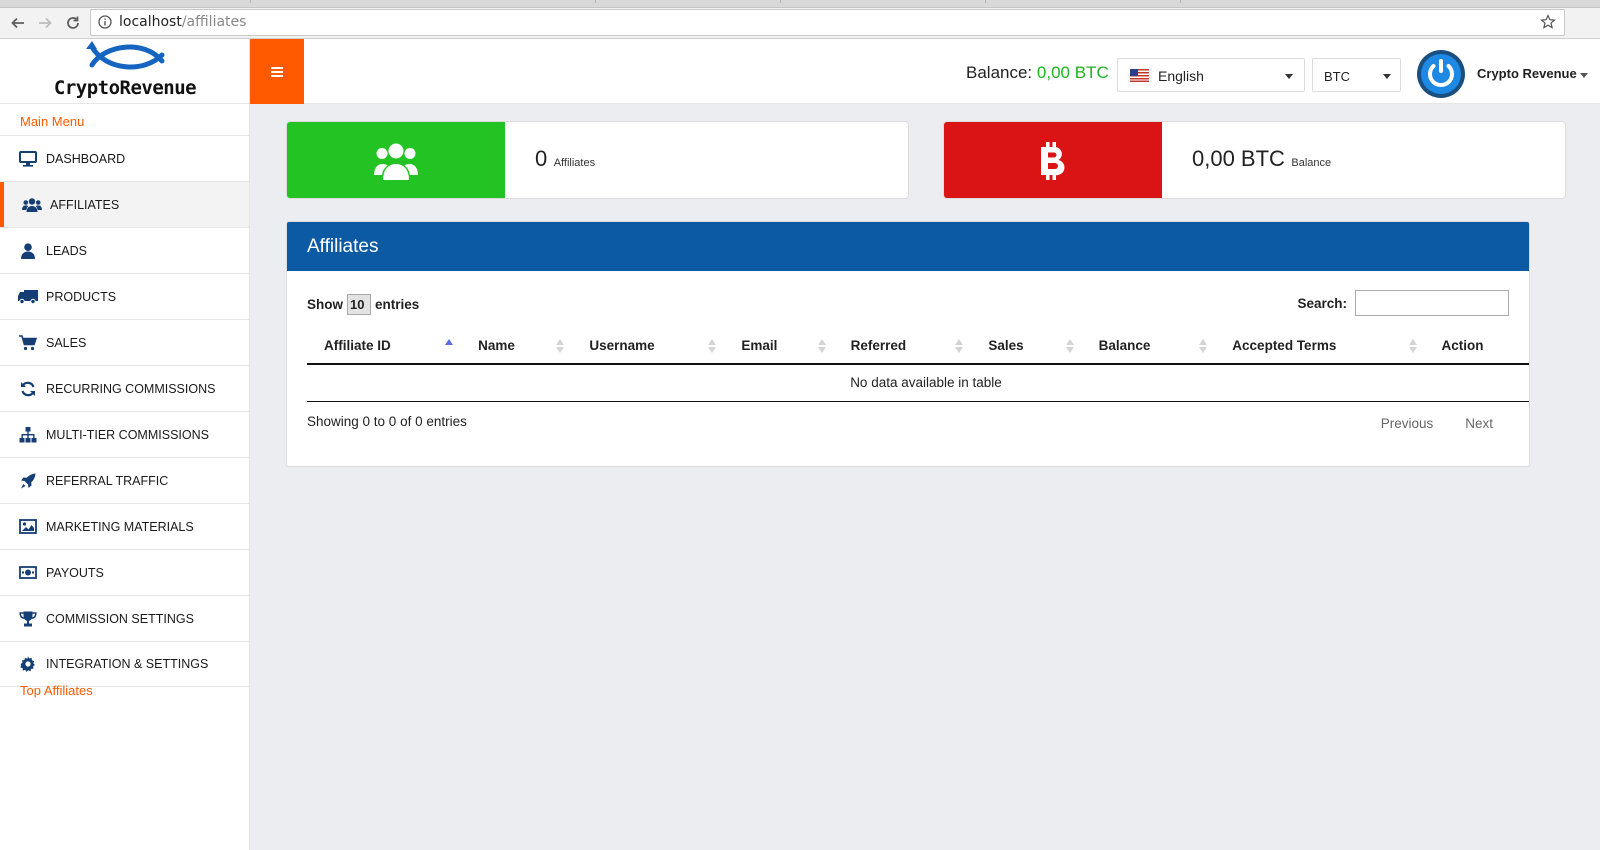 The width and height of the screenshot is (1600, 850). Describe the element at coordinates (125, 88) in the screenshot. I see `logo-text: CryptoRevenue` at that location.